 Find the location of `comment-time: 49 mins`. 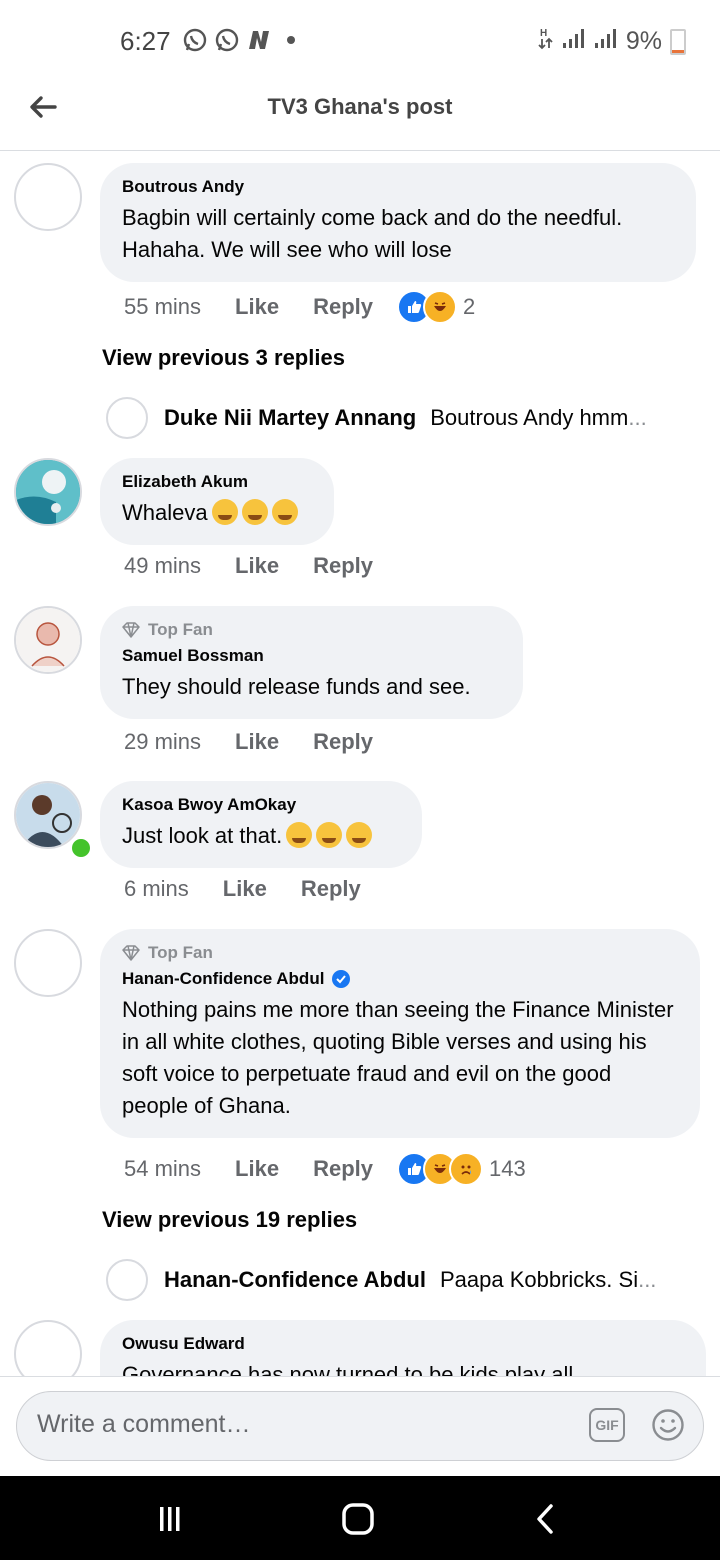

comment-time: 49 mins is located at coordinates (162, 566).